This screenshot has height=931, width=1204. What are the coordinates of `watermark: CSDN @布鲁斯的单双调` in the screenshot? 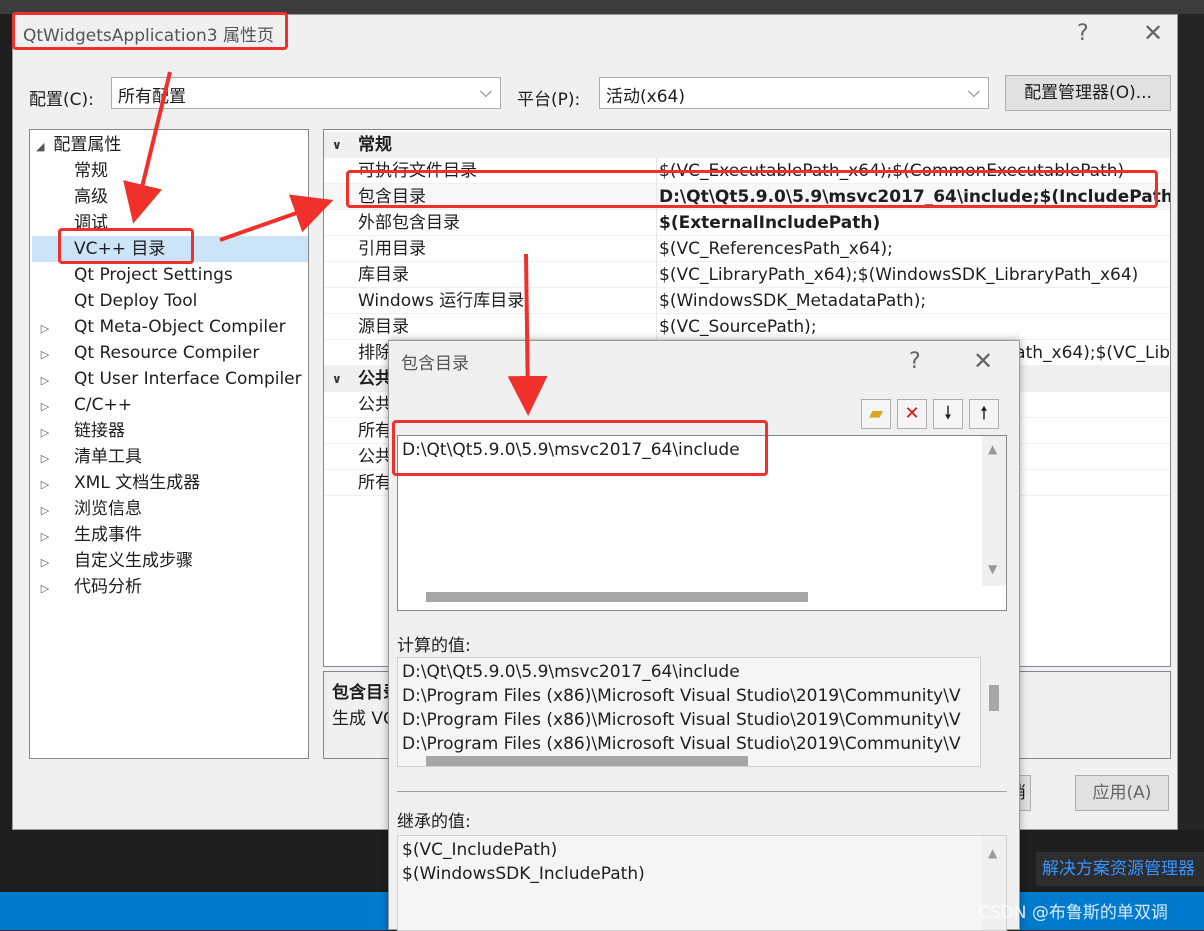 It's located at (1073, 913).